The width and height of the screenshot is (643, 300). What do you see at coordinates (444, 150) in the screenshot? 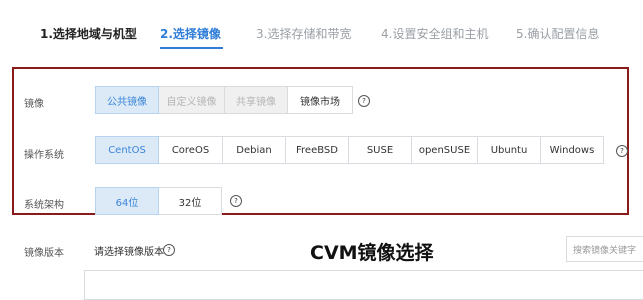
I see `os-option-opensuse: openSUSE` at bounding box center [444, 150].